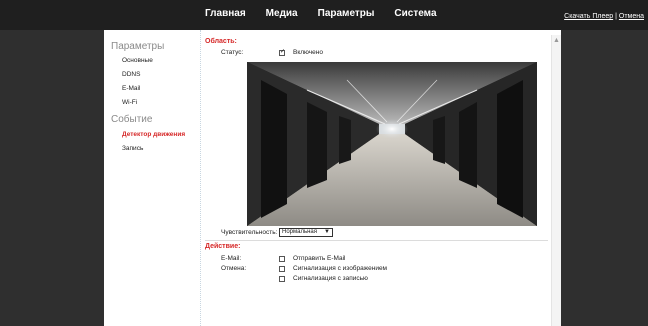  I want to click on enabled-label: Включено, so click(308, 52).